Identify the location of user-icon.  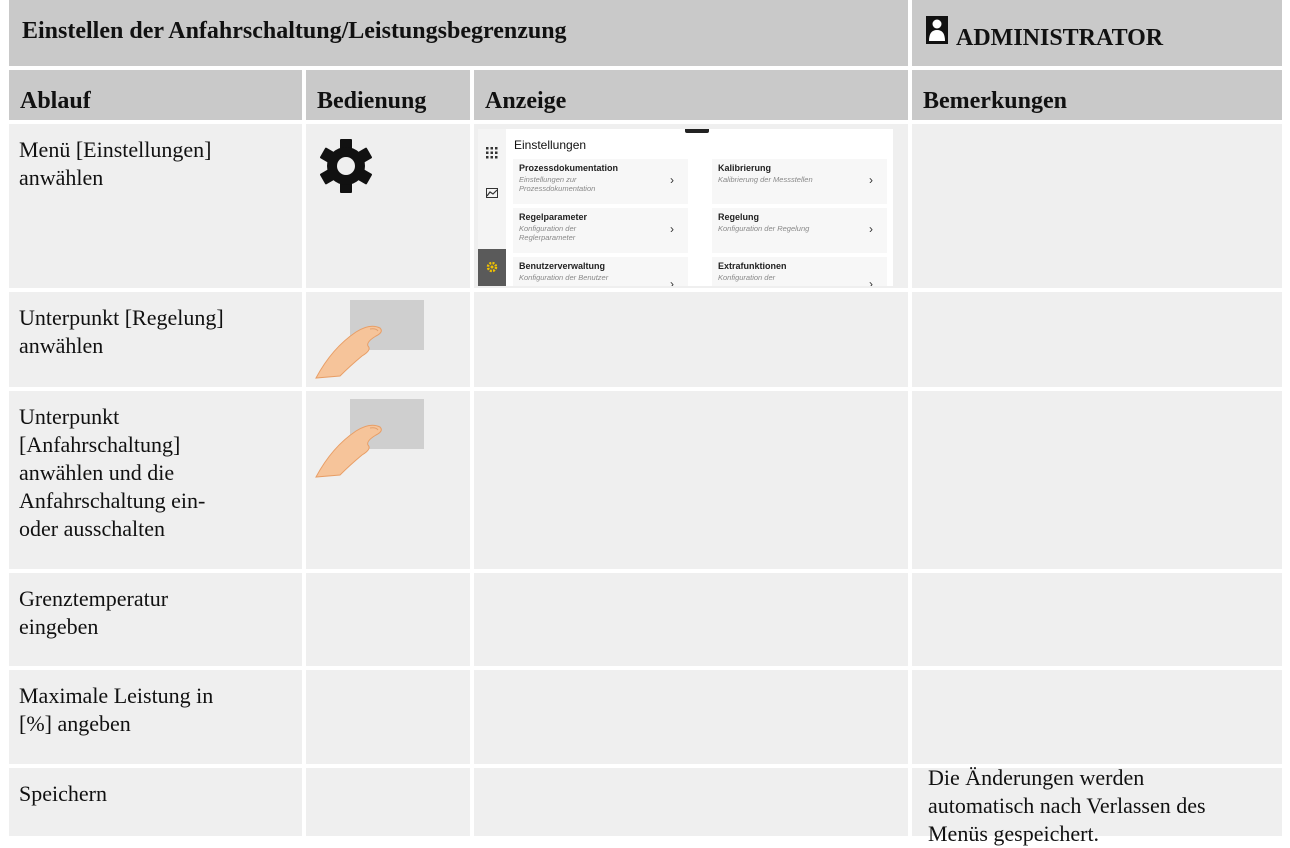
(937, 30).